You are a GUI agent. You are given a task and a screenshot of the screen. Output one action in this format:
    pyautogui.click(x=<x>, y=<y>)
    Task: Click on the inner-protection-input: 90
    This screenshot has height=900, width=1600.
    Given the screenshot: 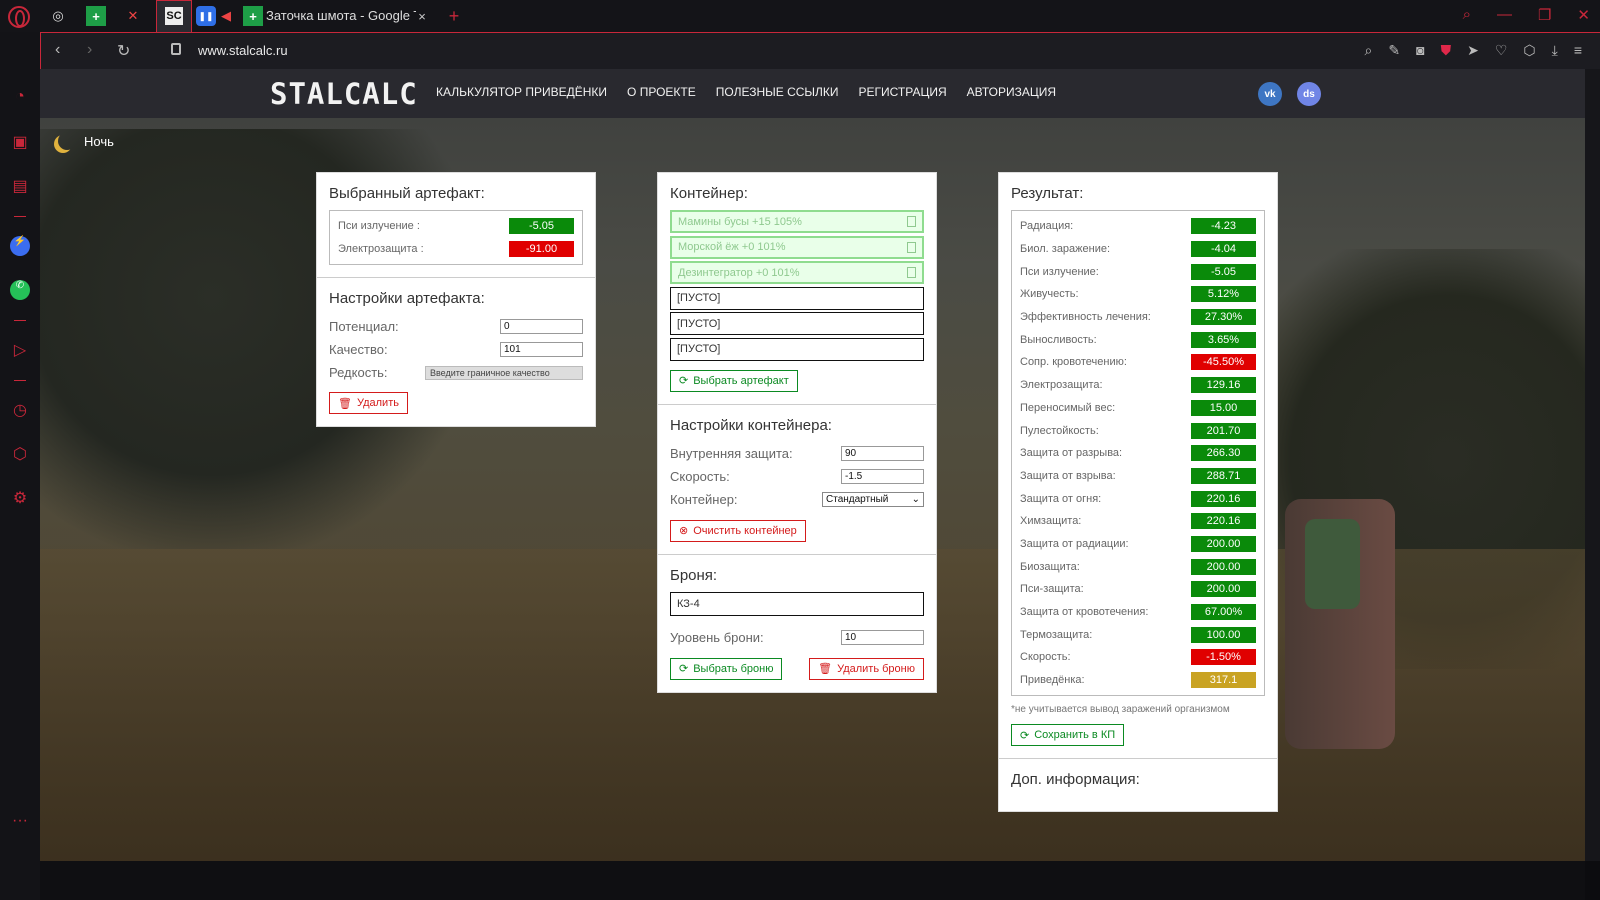 What is the action you would take?
    pyautogui.click(x=882, y=453)
    